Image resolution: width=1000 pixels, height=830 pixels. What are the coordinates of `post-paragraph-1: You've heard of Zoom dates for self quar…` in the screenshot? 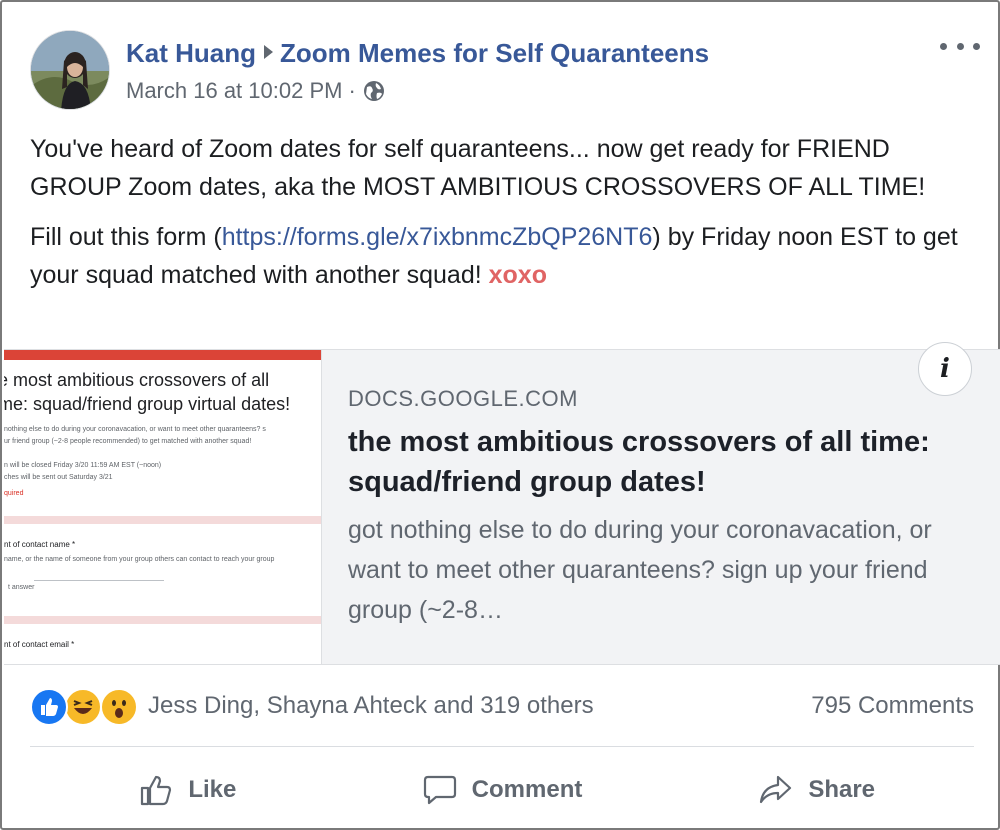 It's located at (478, 168).